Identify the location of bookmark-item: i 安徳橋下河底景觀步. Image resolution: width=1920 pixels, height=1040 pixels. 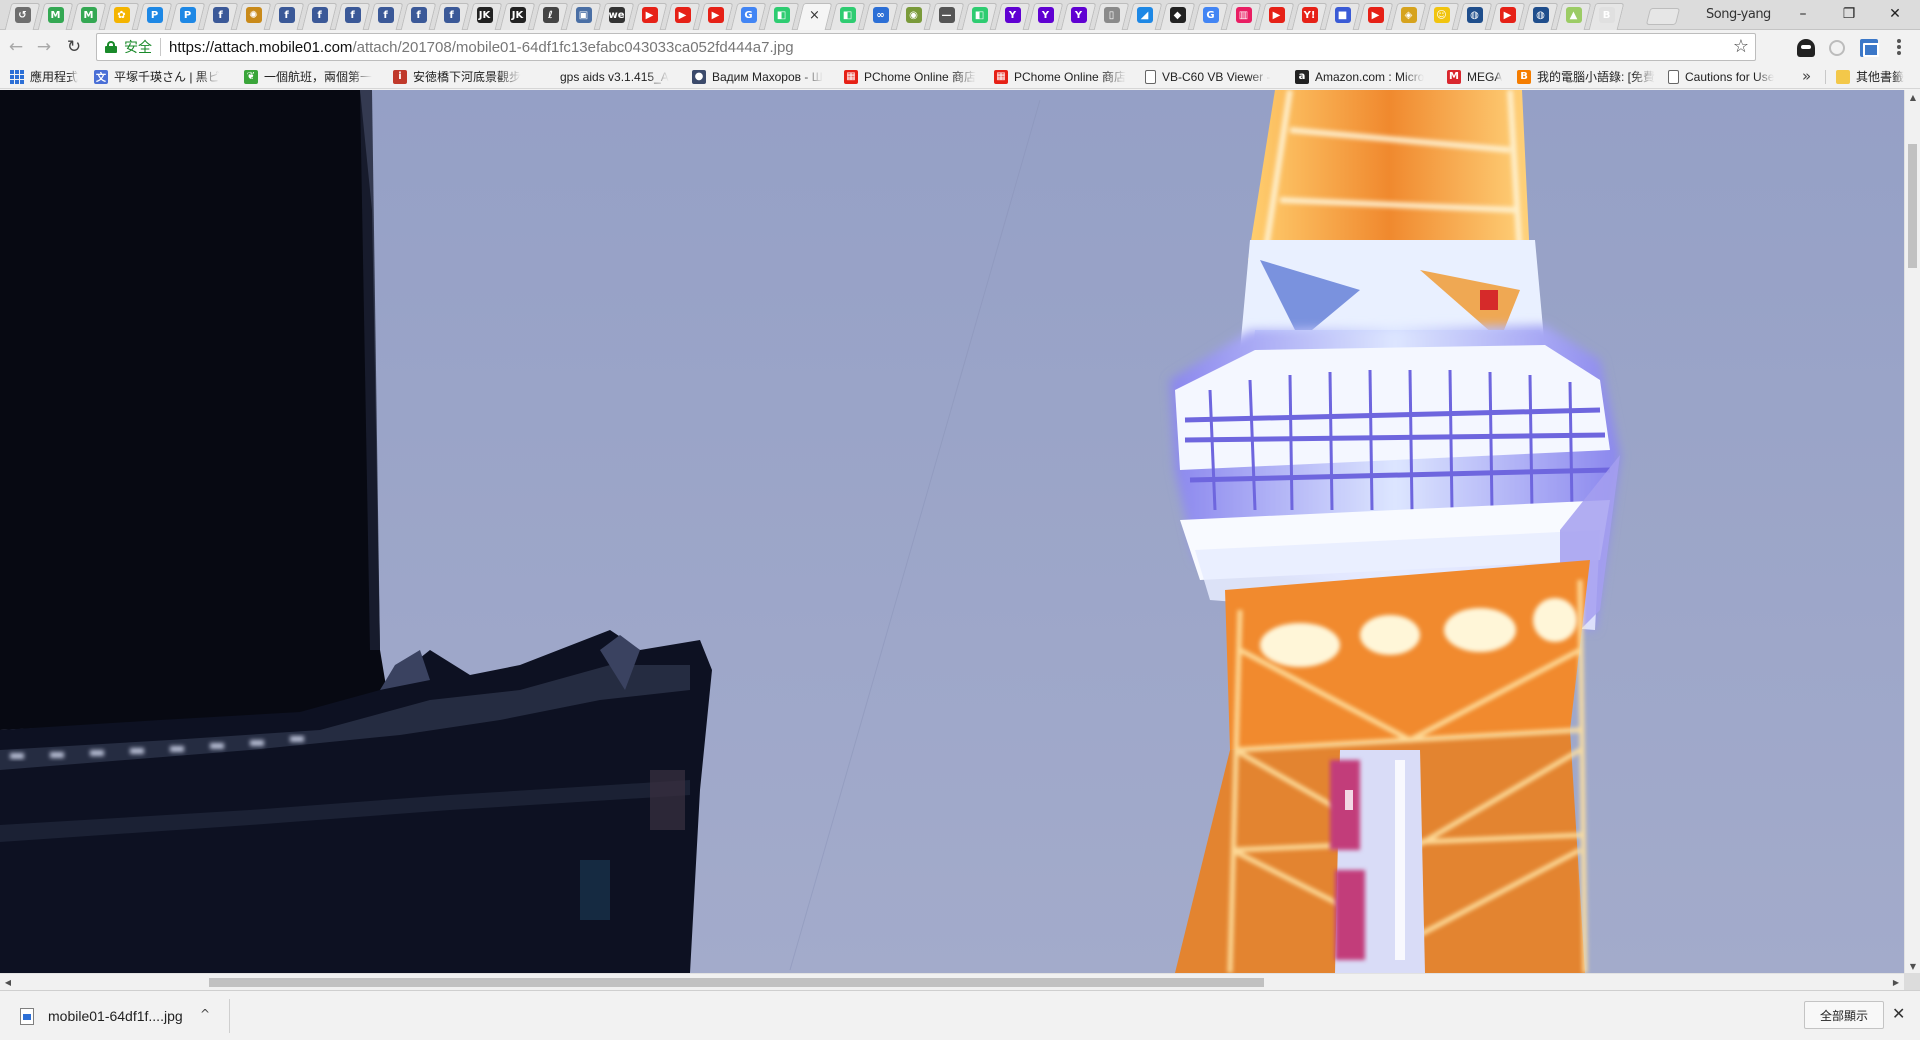
(463, 76).